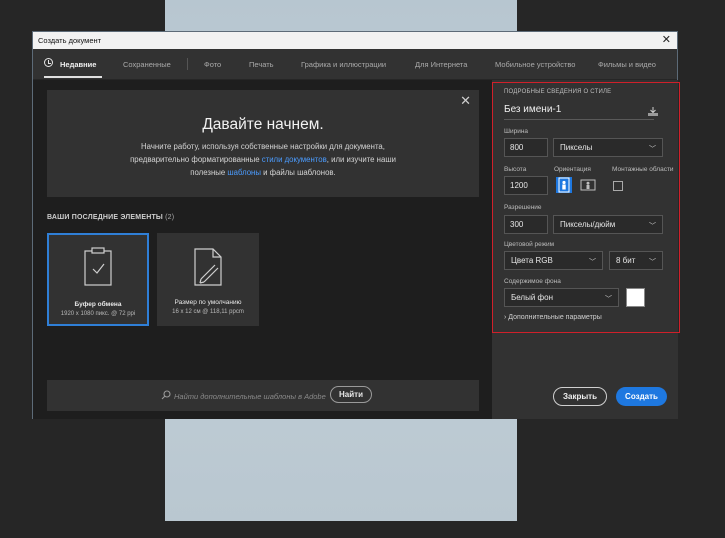  Describe the element at coordinates (361, 160) in the screenshot. I see `welcome-text-part3: , или изучите наши` at that location.